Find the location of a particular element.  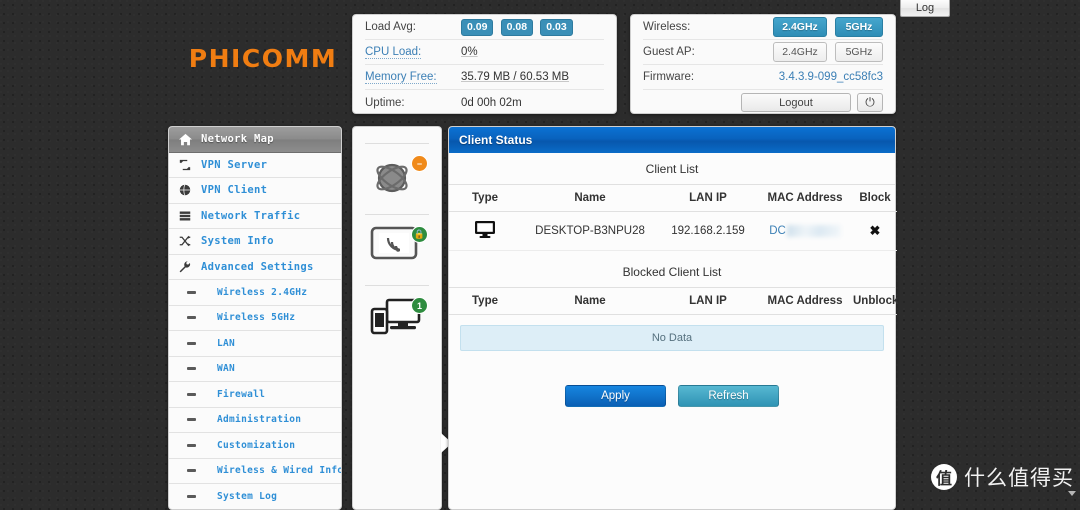

topology-node-internet: − is located at coordinates (397, 179).